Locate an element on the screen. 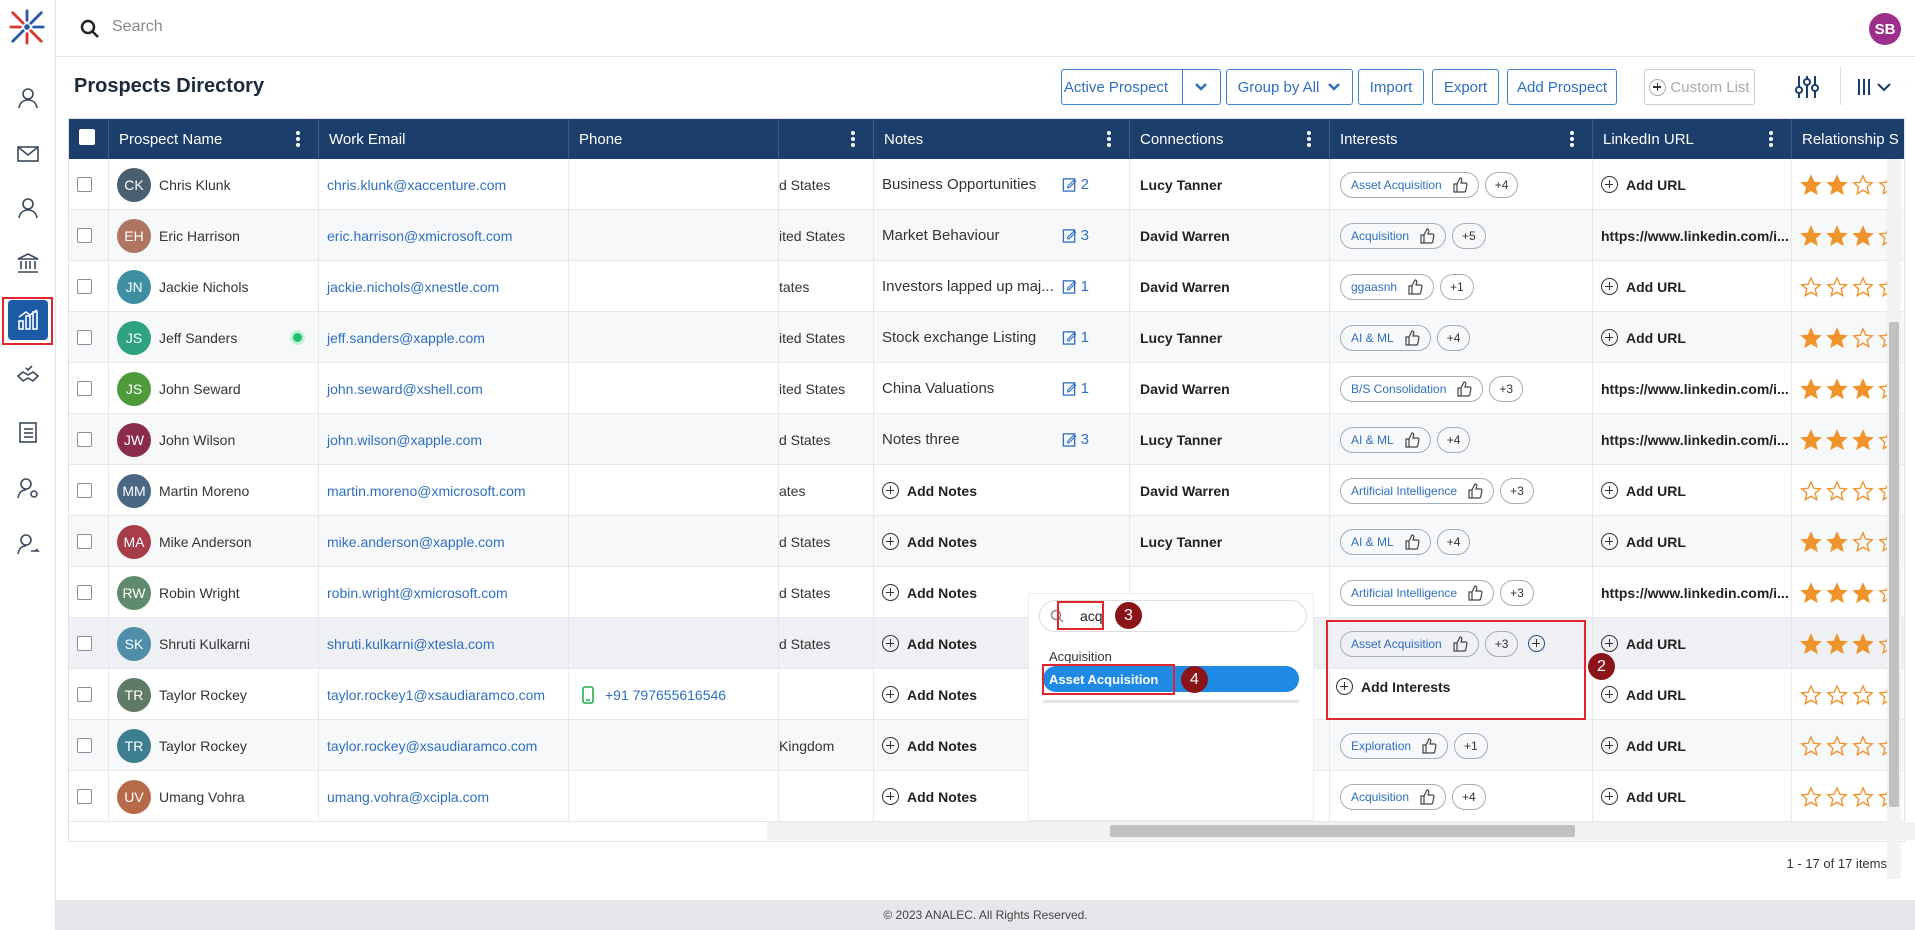  note-count: 2 is located at coordinates (1075, 184).